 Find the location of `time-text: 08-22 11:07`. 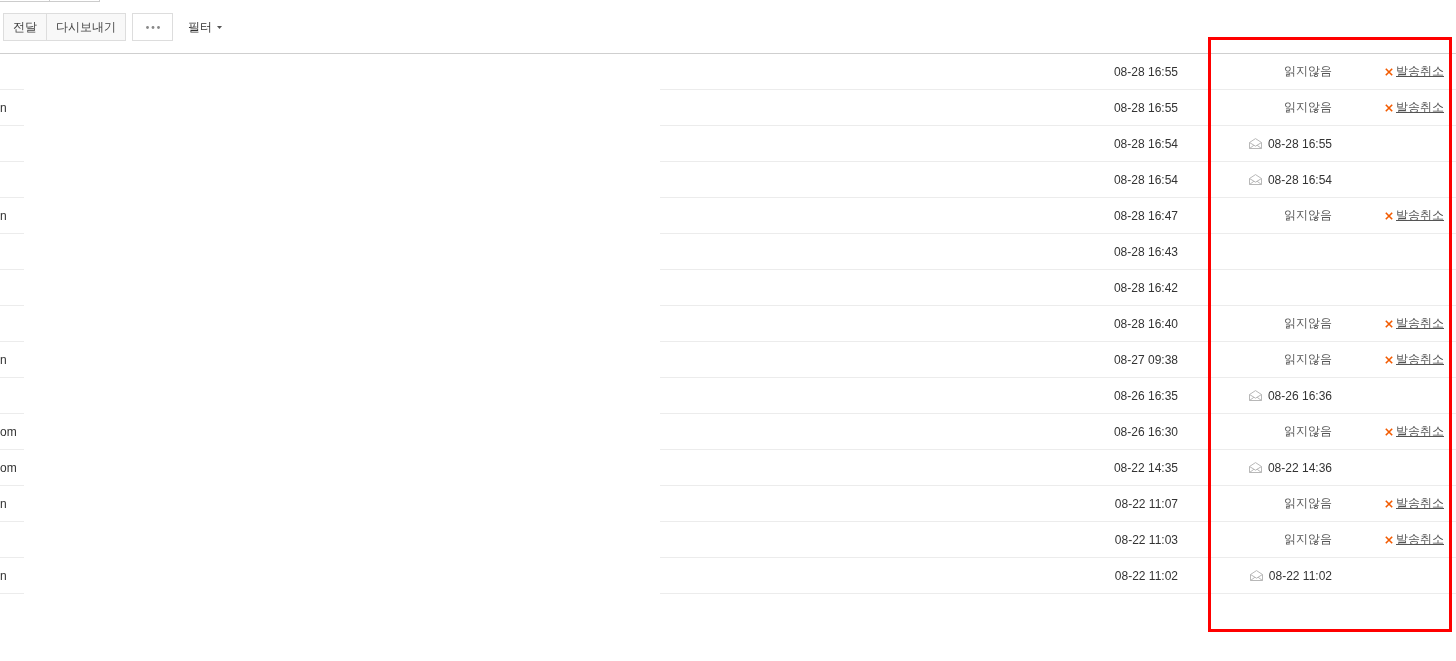

time-text: 08-22 11:07 is located at coordinates (1146, 503).